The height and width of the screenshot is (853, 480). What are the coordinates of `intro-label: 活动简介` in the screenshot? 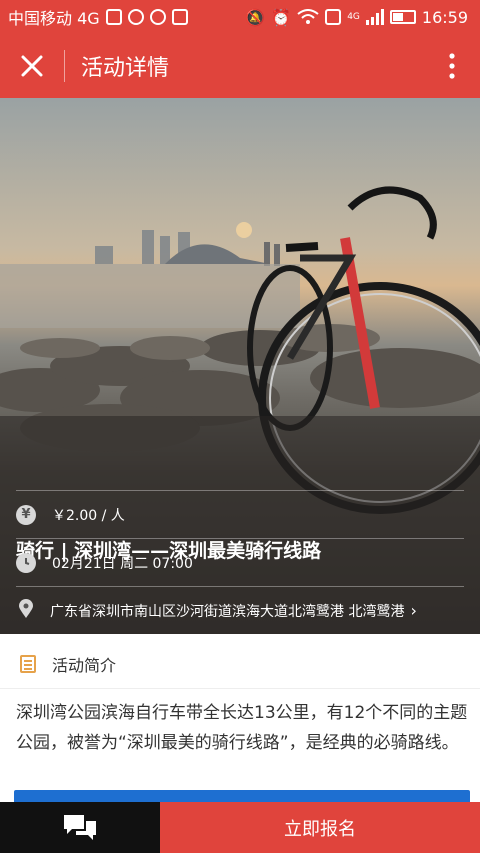 It's located at (84, 665).